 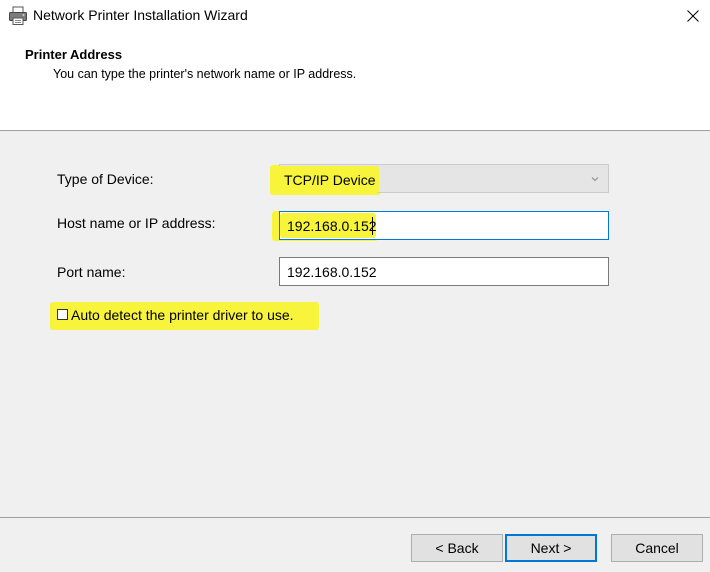 What do you see at coordinates (372, 226) in the screenshot?
I see `text-caret` at bounding box center [372, 226].